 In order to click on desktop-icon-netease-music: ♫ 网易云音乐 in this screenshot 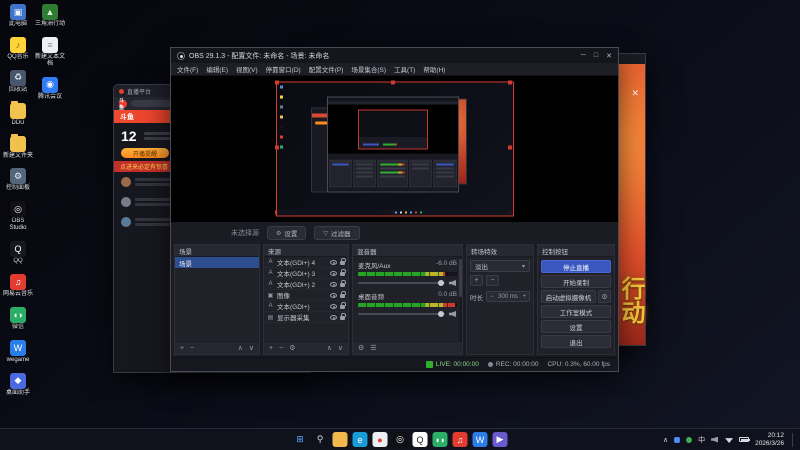, I will do `click(18, 286)`.